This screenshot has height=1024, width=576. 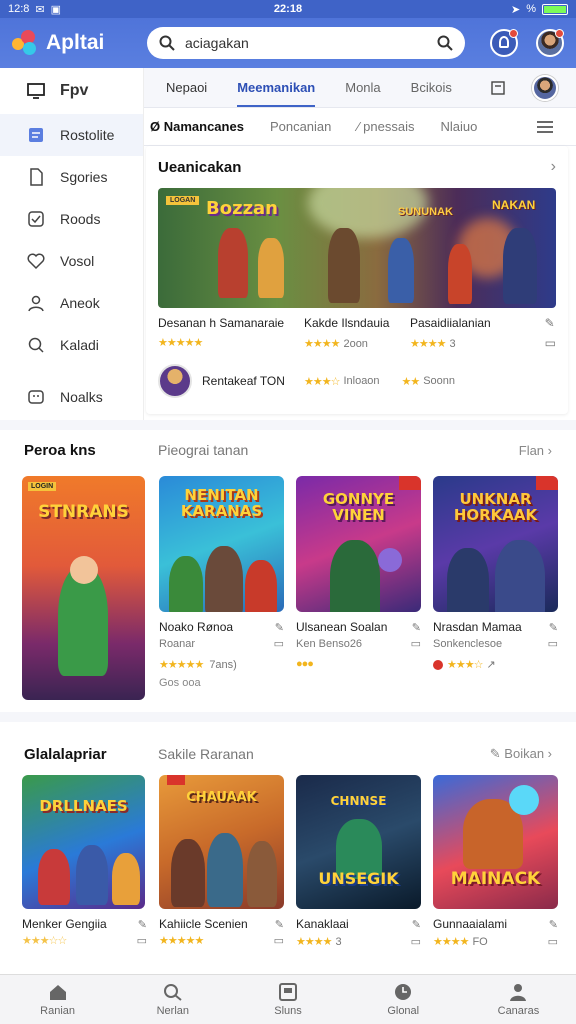 What do you see at coordinates (71, 177) in the screenshot?
I see `sidebar-item-sgories: Sgories` at bounding box center [71, 177].